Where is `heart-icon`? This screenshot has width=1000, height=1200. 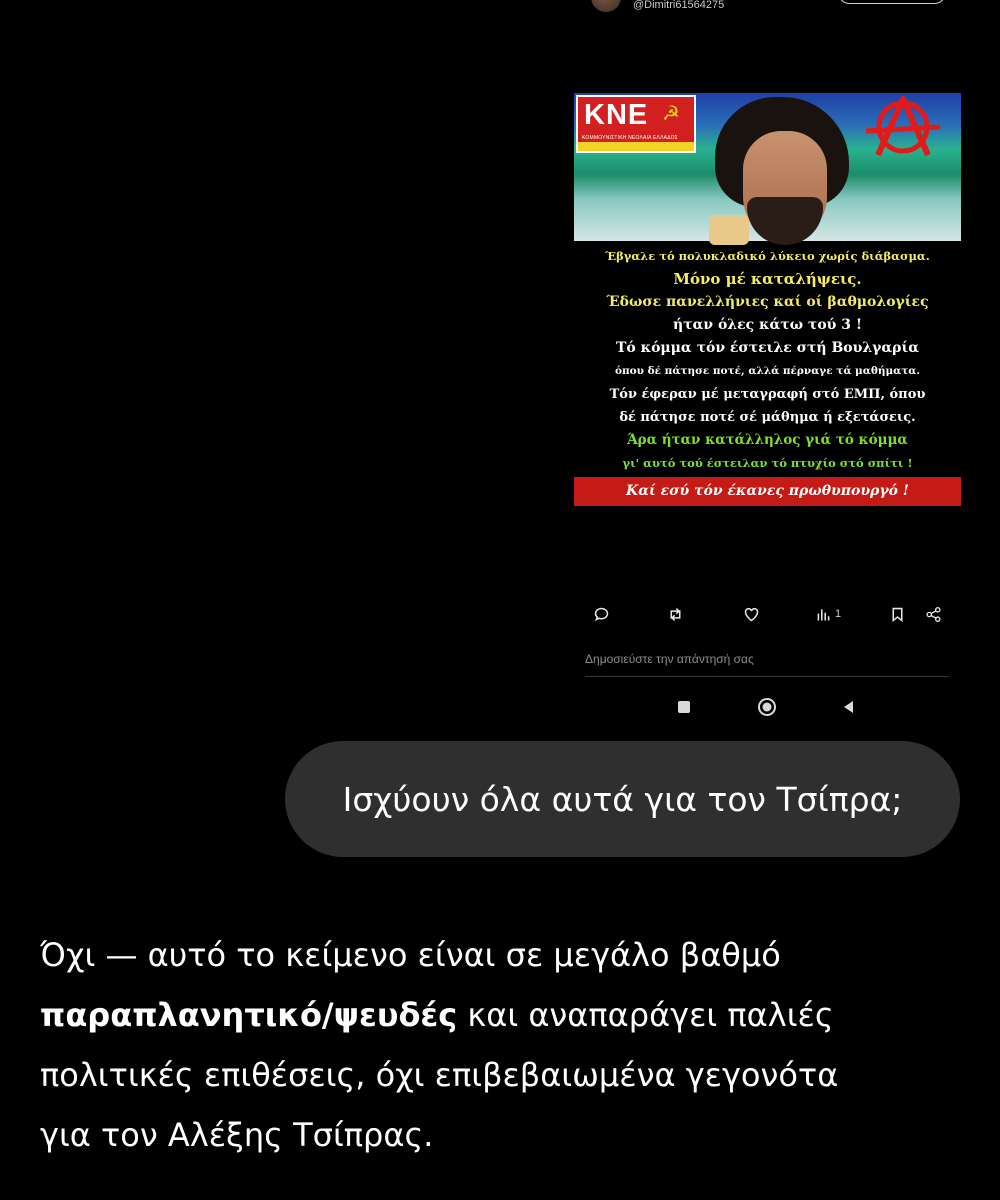
heart-icon is located at coordinates (751, 614).